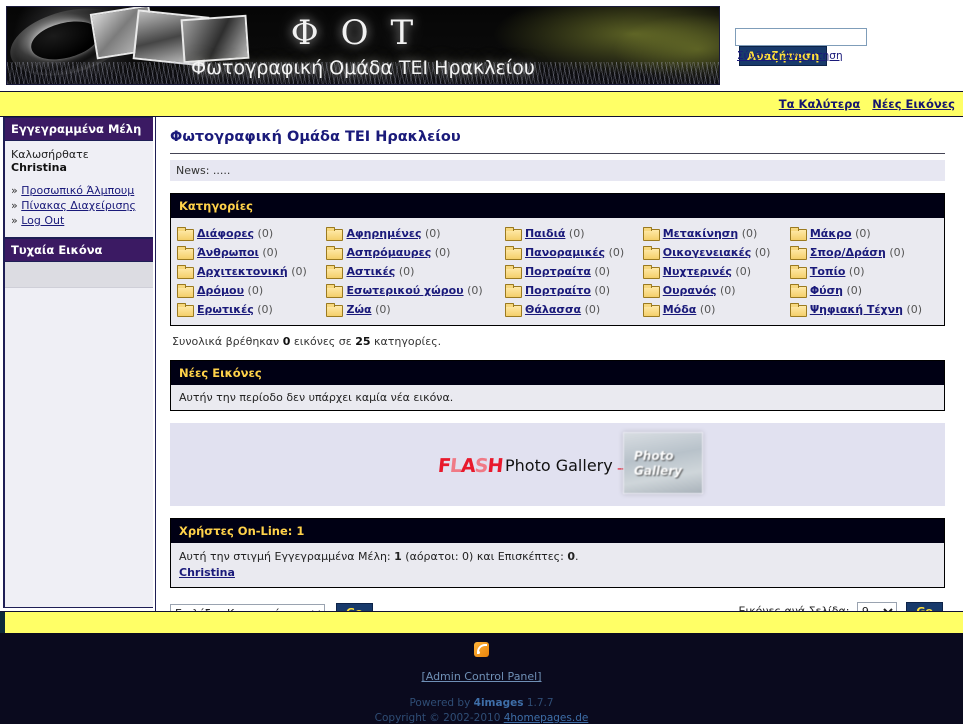 This screenshot has width=963, height=724. I want to click on category-cell: Δρόμου (0), so click(249, 290).